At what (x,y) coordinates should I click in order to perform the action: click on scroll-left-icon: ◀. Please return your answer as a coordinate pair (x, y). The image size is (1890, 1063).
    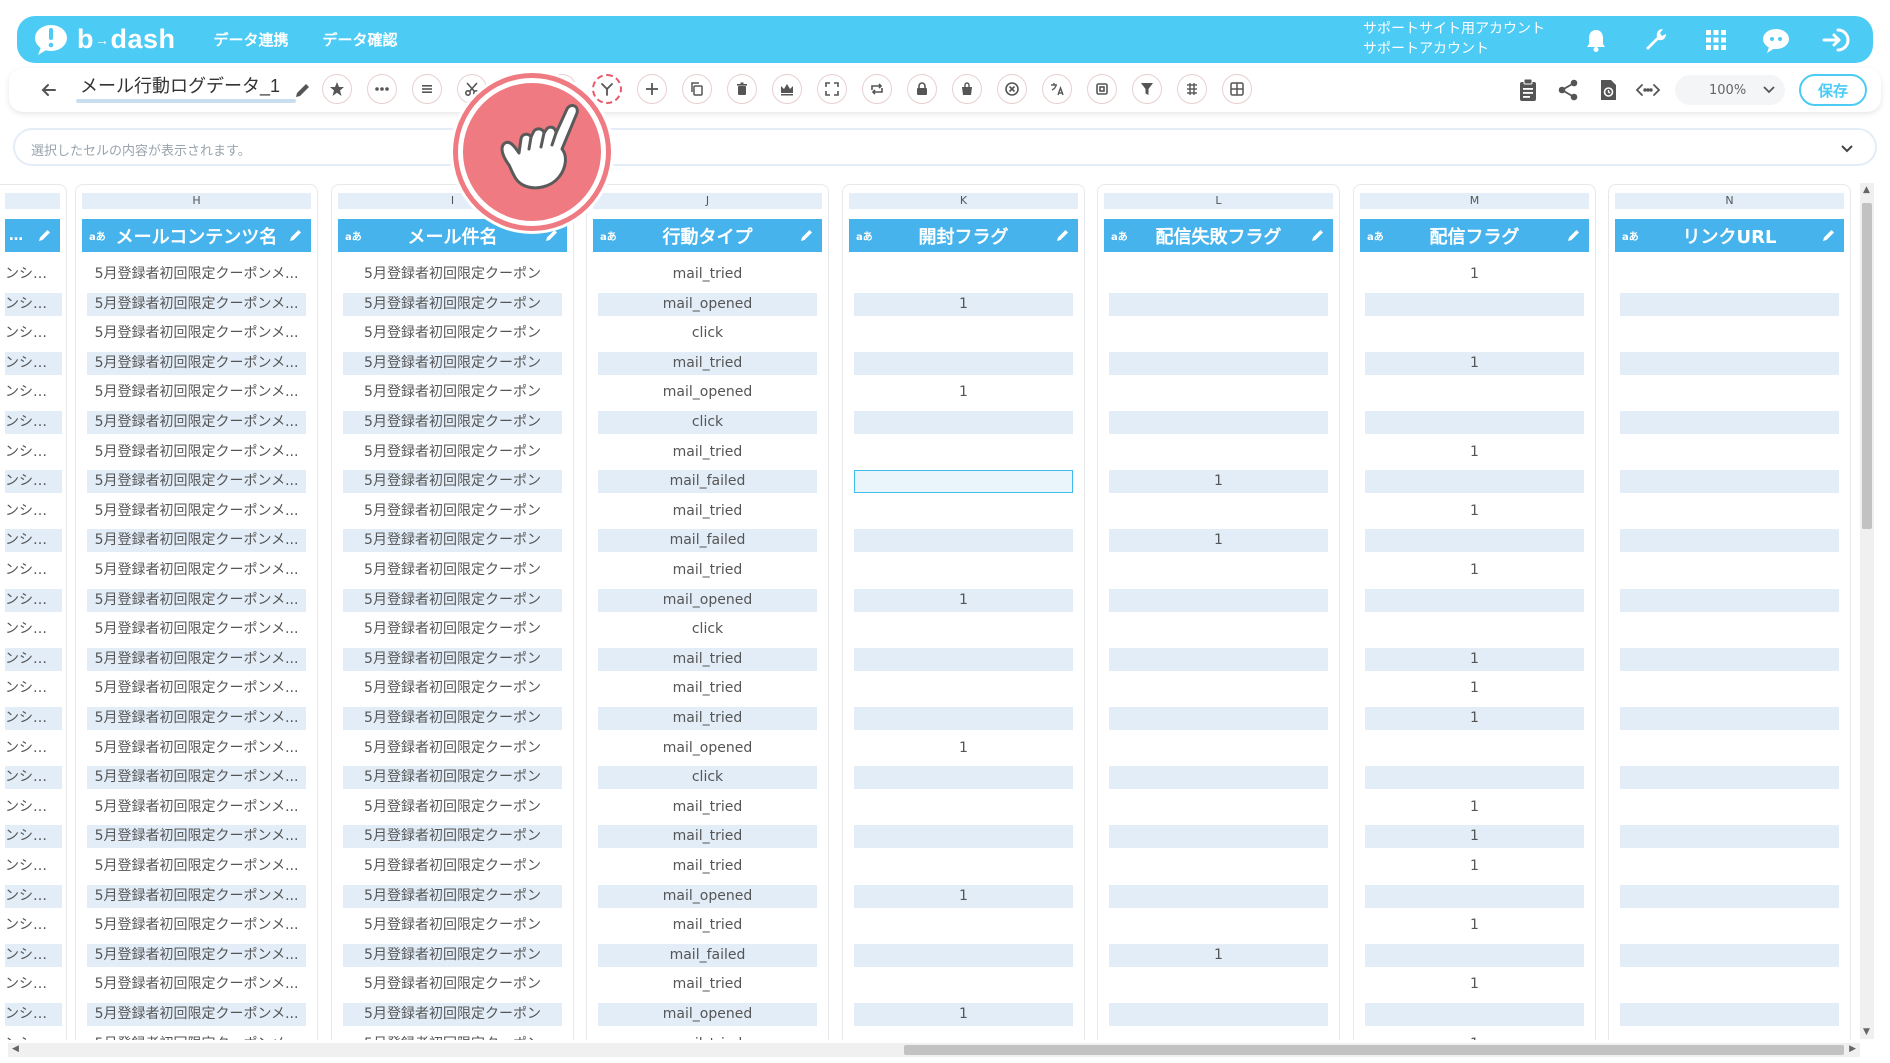
    Looking at the image, I should click on (15, 1049).